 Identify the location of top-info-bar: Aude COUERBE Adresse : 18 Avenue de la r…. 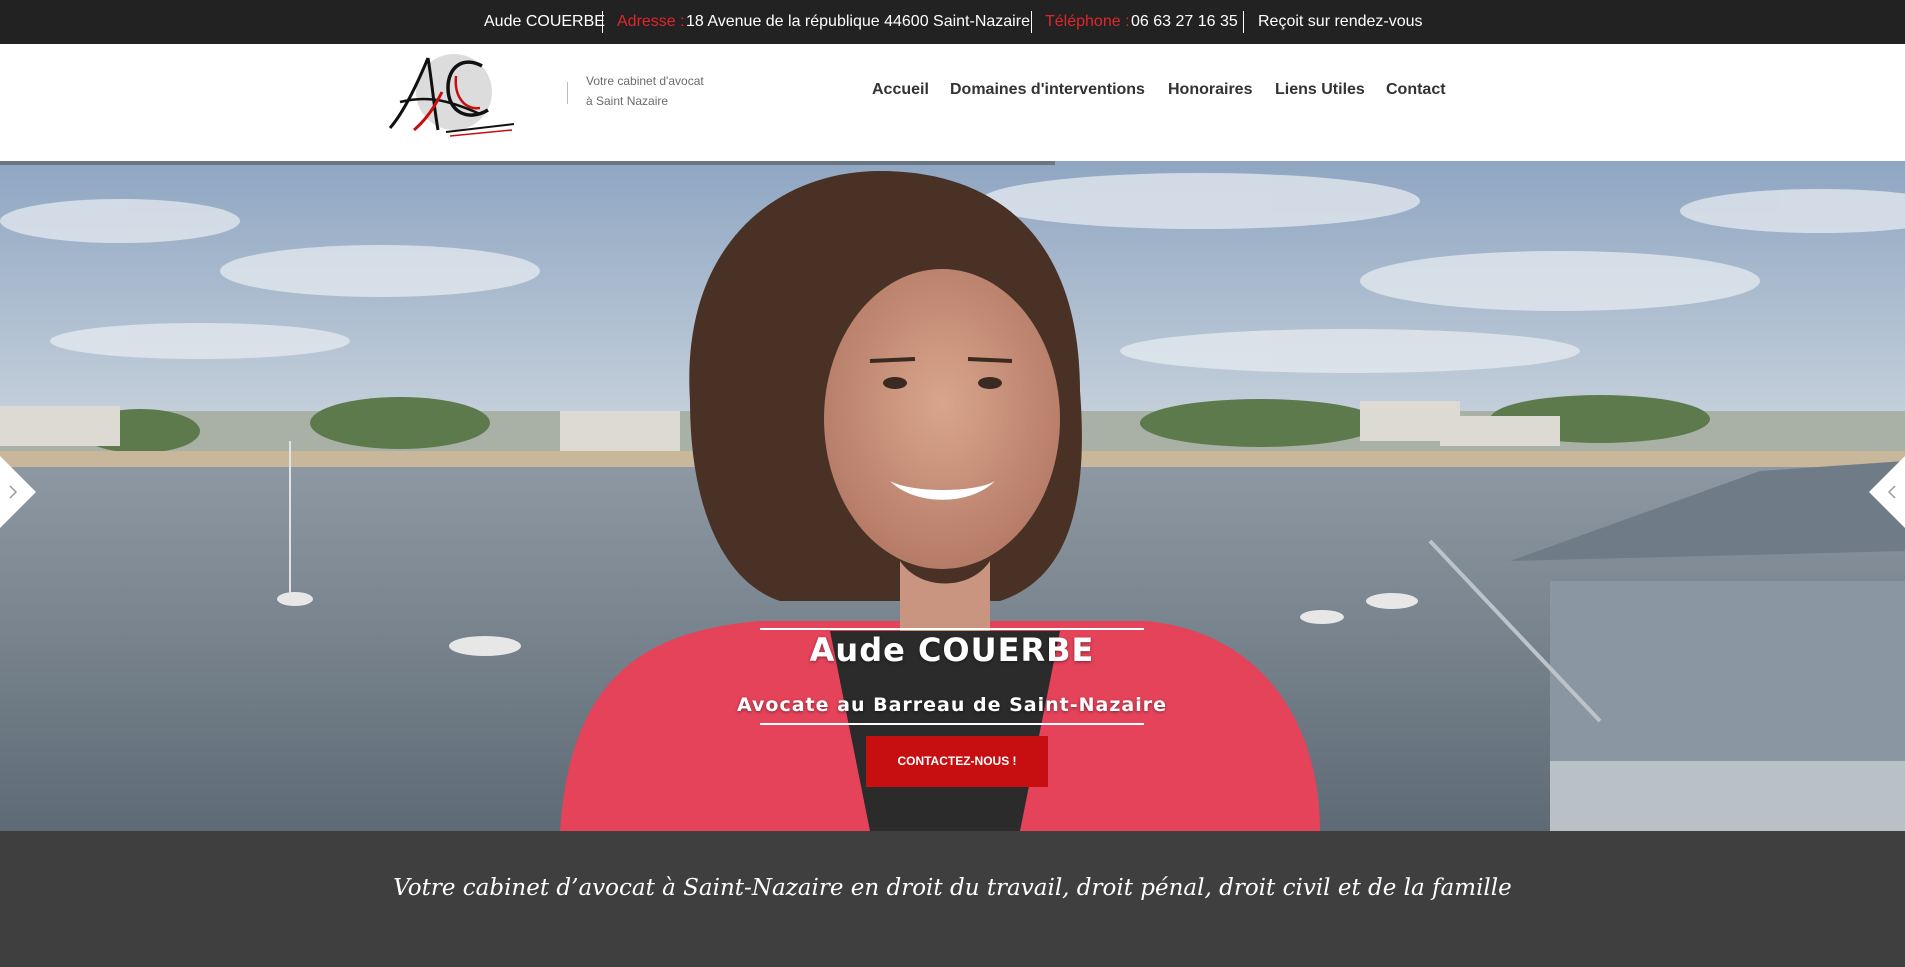
(952, 22).